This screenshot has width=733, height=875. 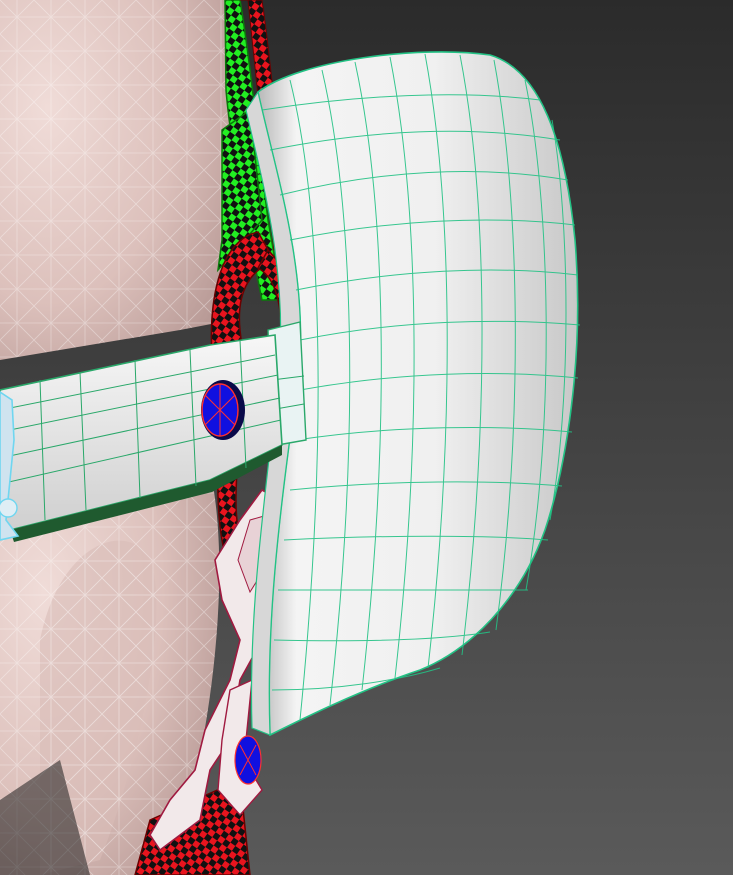 What do you see at coordinates (223, 410) in the screenshot?
I see `rivet-icon` at bounding box center [223, 410].